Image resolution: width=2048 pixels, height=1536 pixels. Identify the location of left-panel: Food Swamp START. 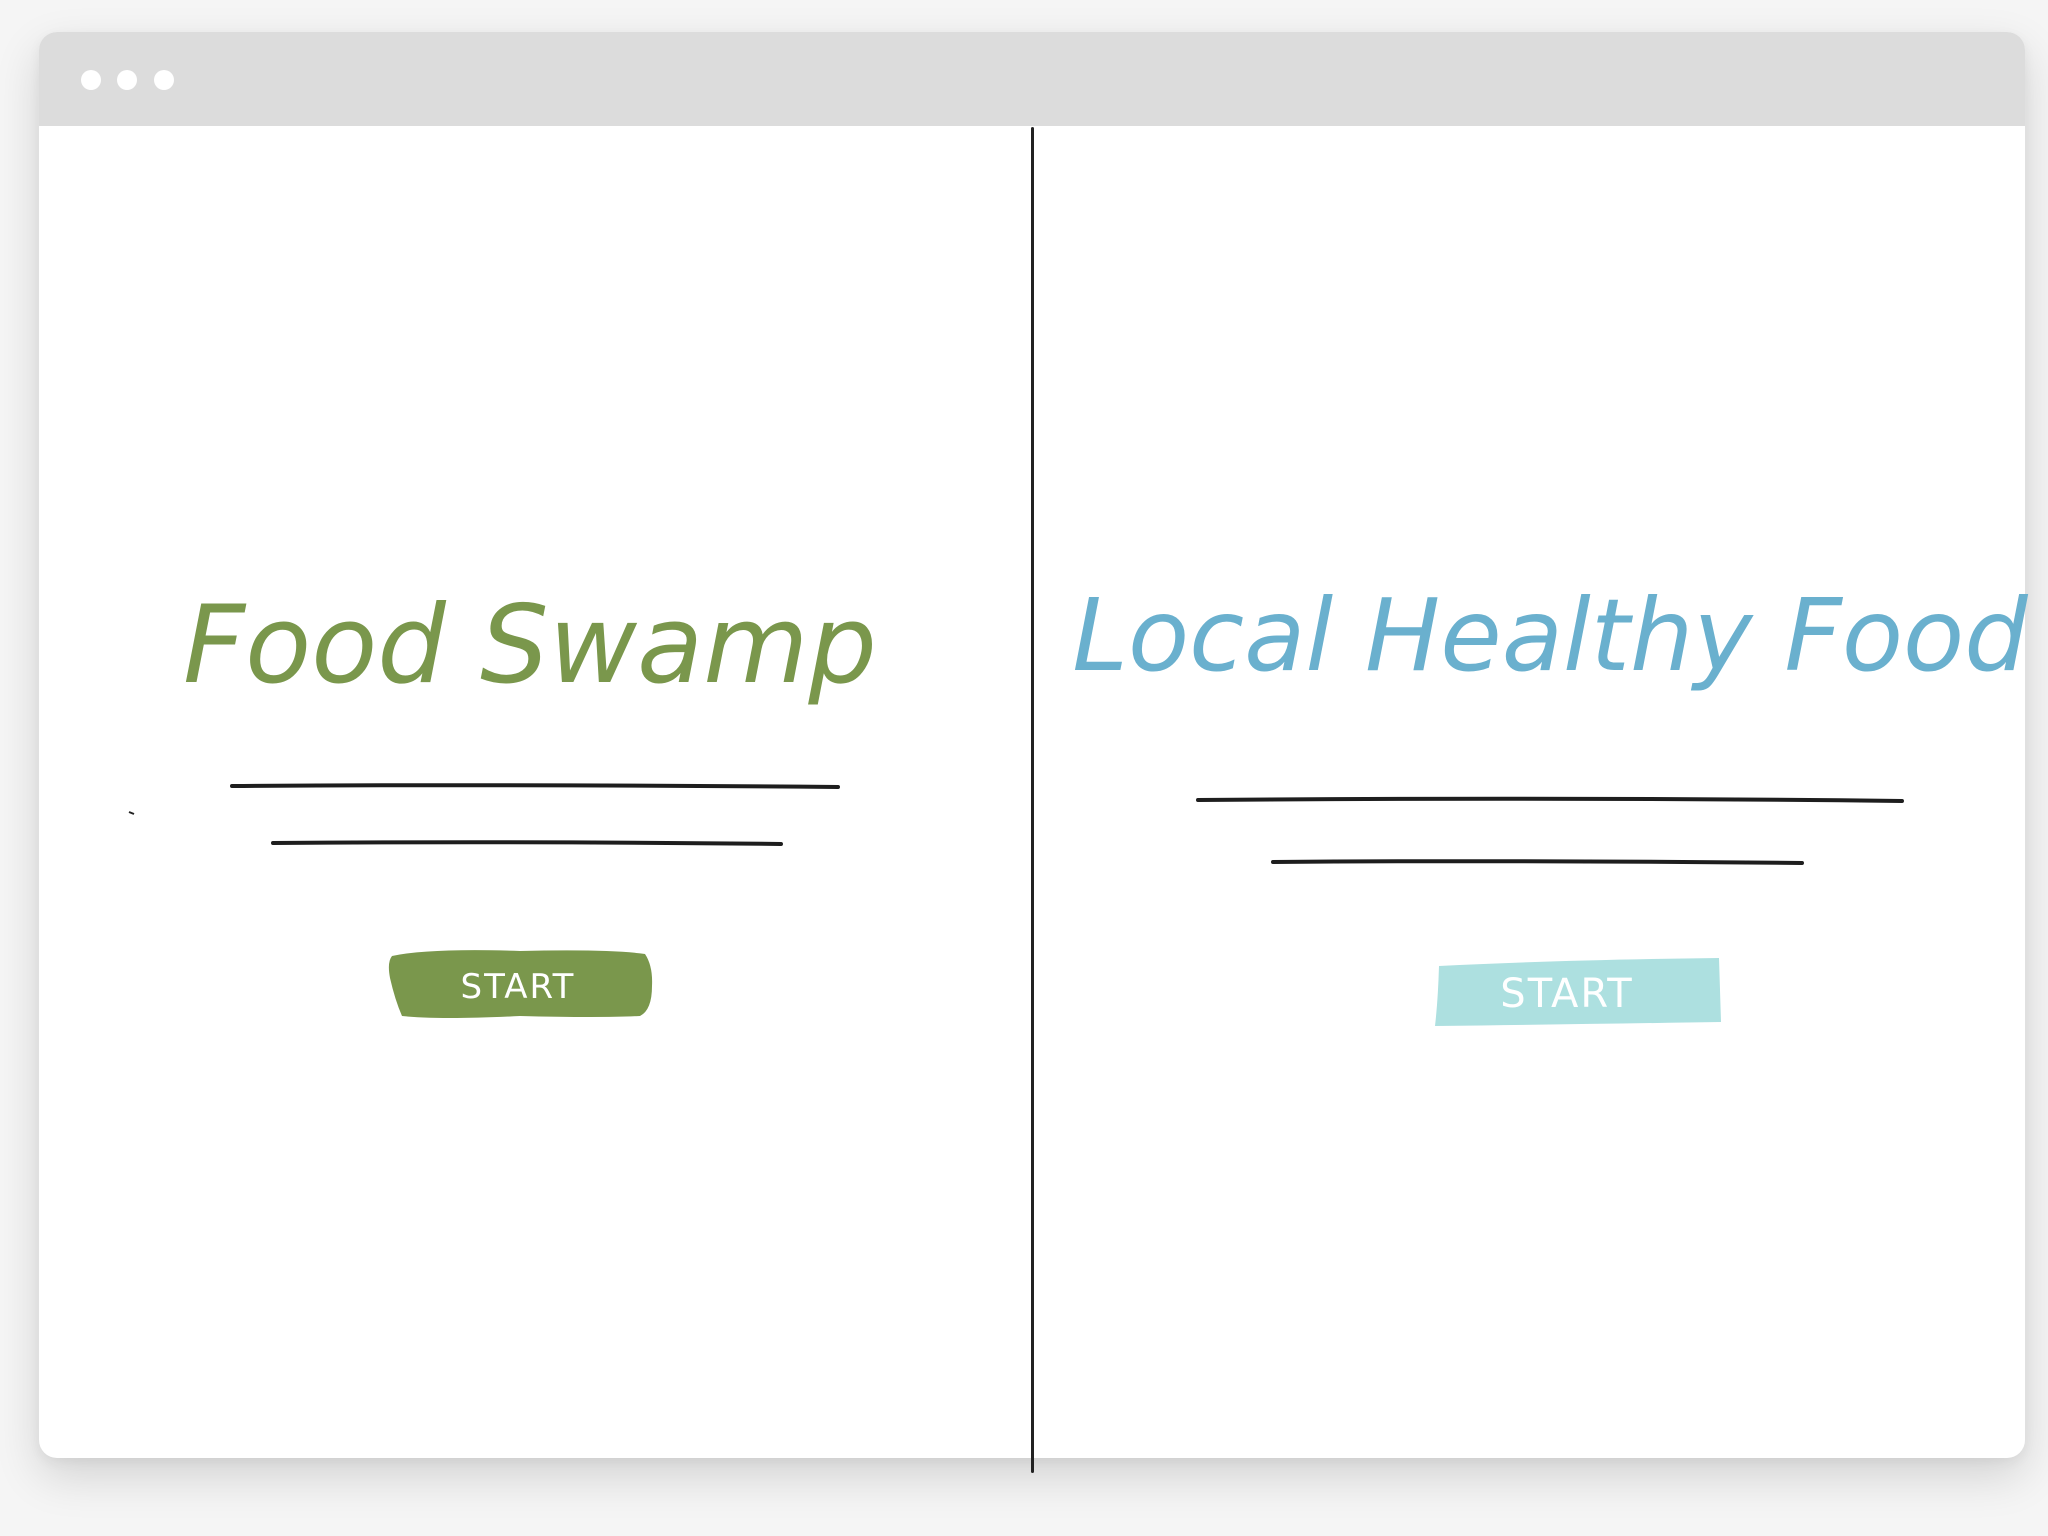
(502, 800).